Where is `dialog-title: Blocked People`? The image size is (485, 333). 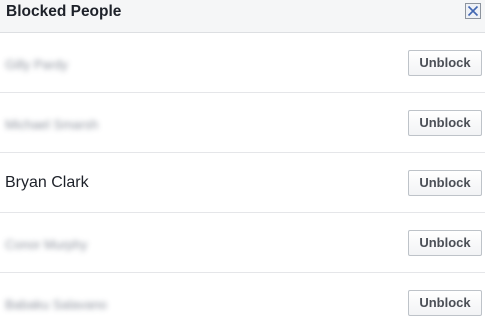 dialog-title: Blocked People is located at coordinates (64, 11).